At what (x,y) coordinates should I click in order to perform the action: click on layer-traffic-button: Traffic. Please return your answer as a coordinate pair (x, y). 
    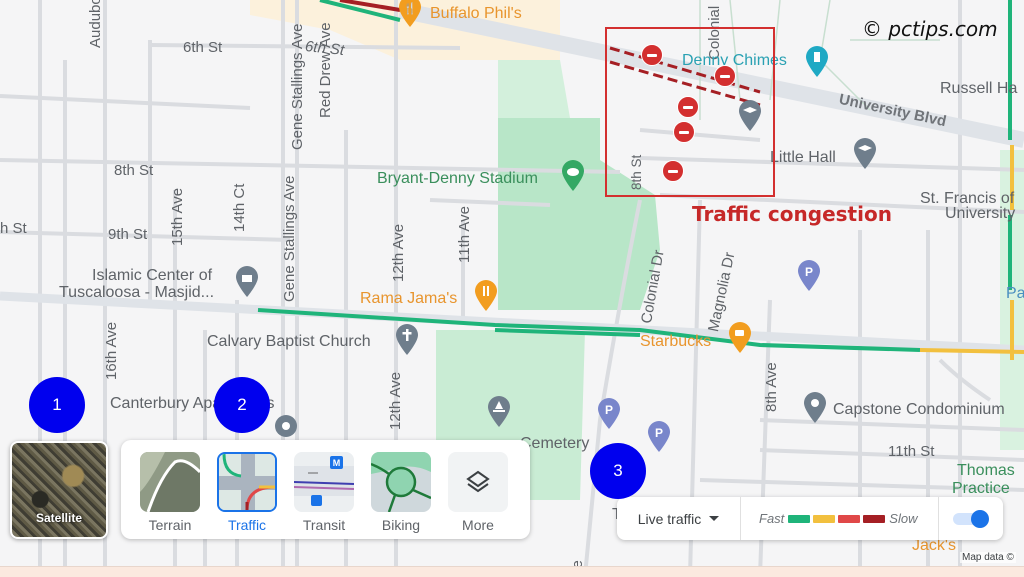
    Looking at the image, I should click on (247, 492).